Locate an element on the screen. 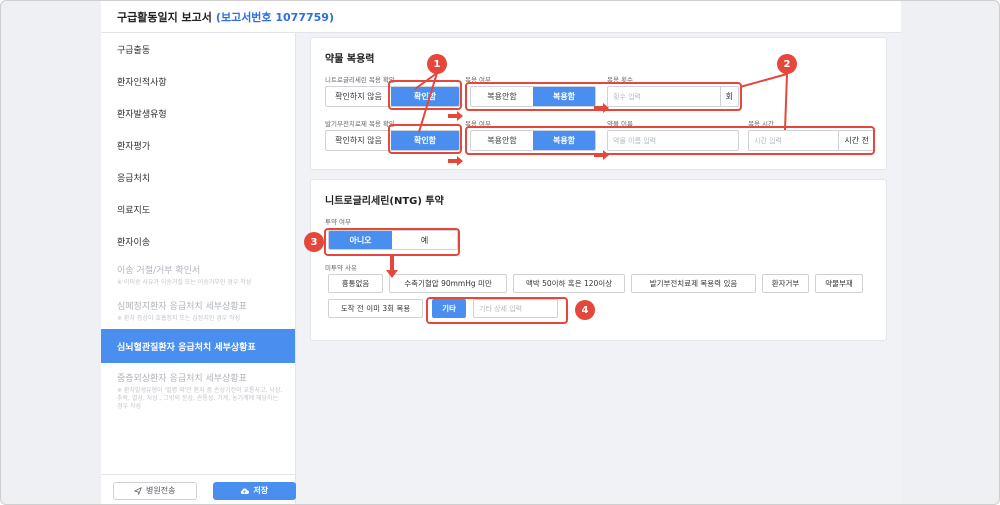  callout-badge: 2 is located at coordinates (787, 64).